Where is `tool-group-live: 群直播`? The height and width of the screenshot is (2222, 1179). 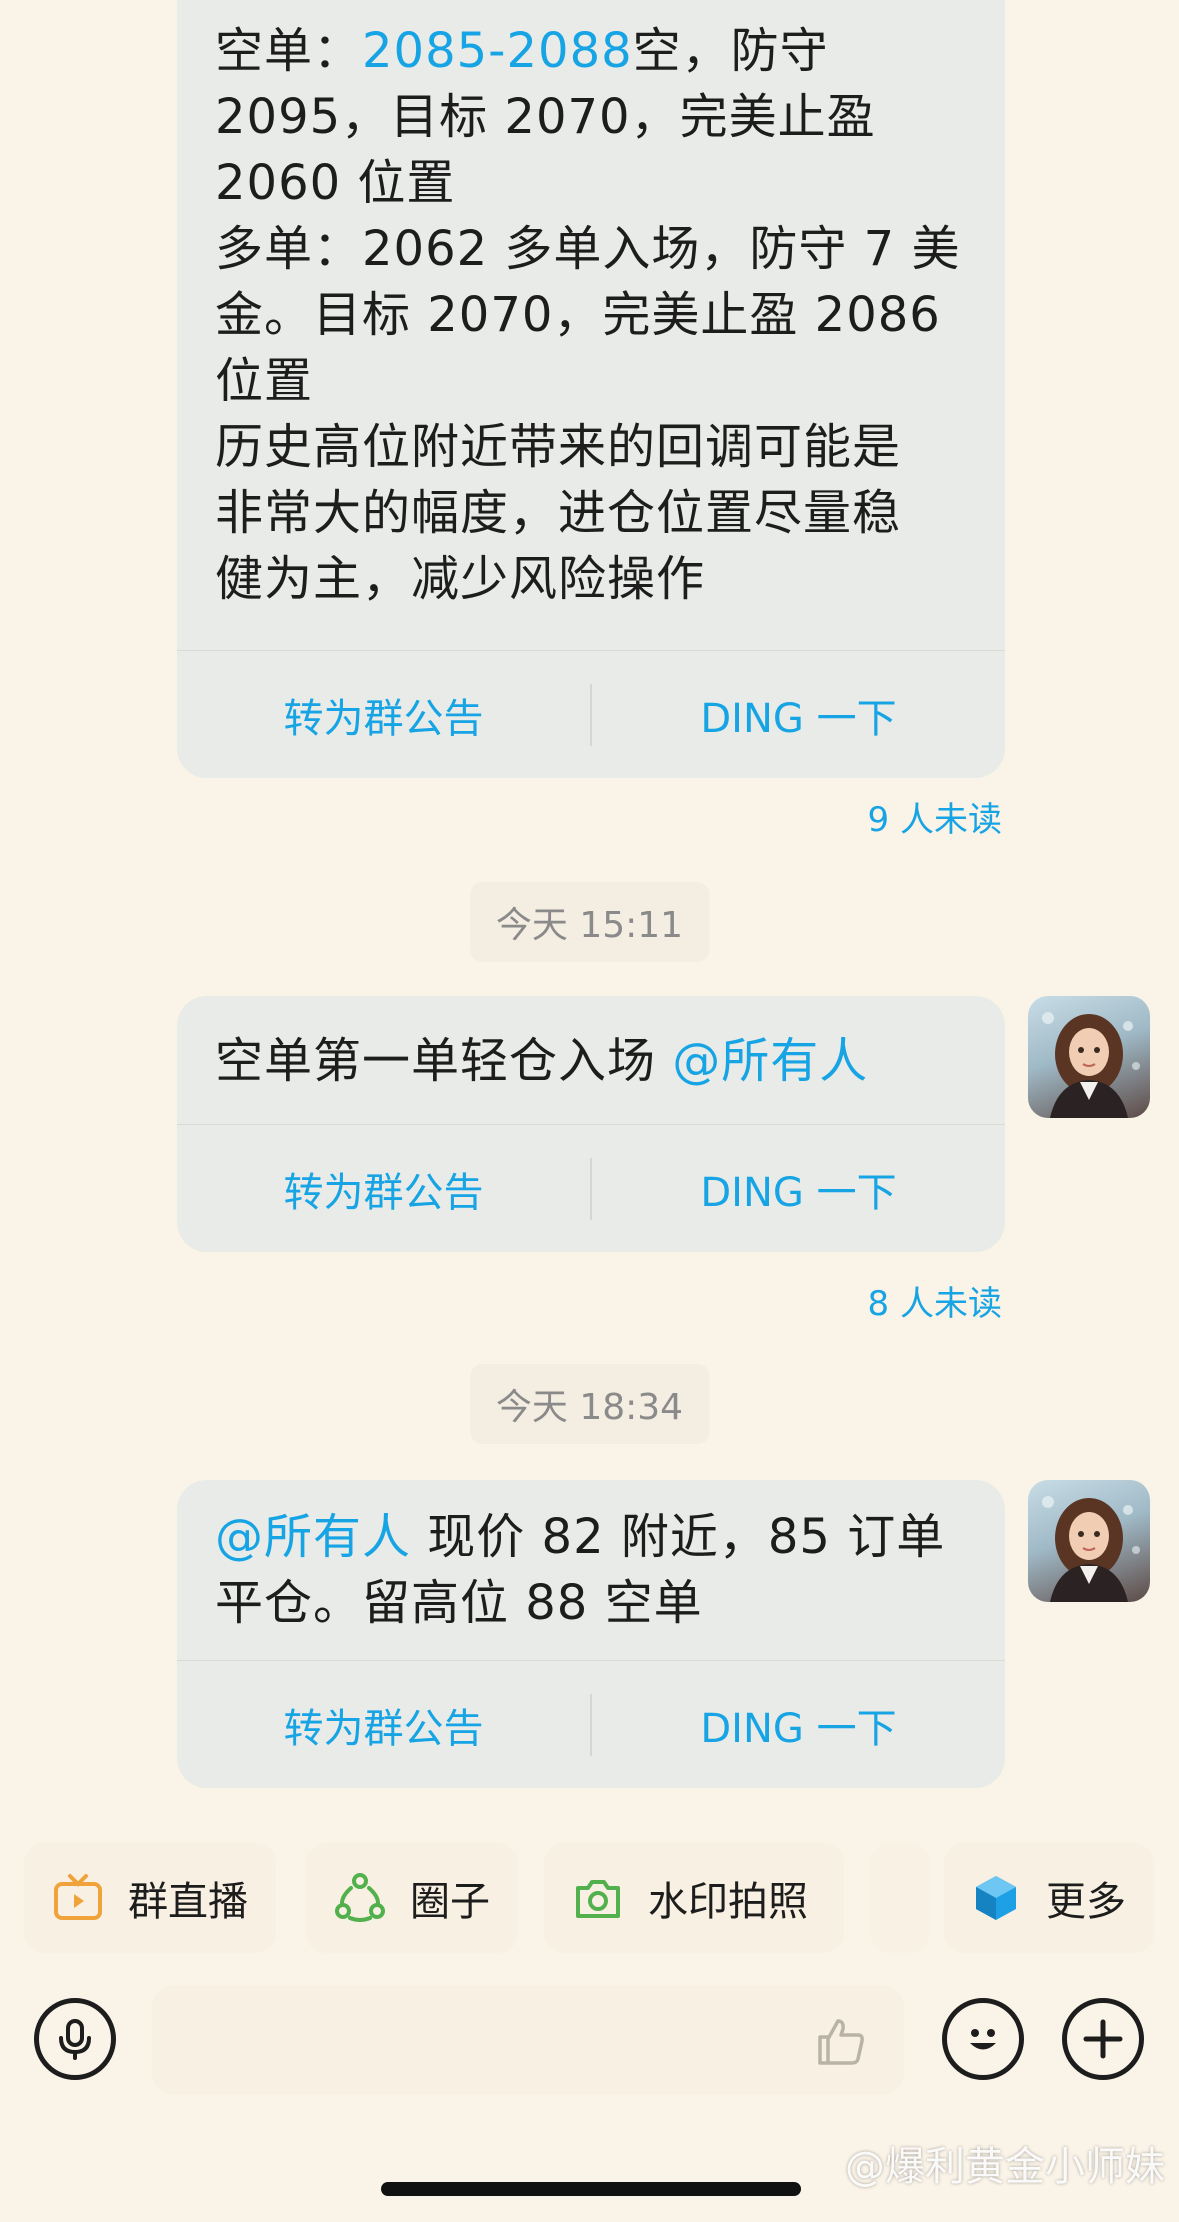
tool-group-live: 群直播 is located at coordinates (150, 1898).